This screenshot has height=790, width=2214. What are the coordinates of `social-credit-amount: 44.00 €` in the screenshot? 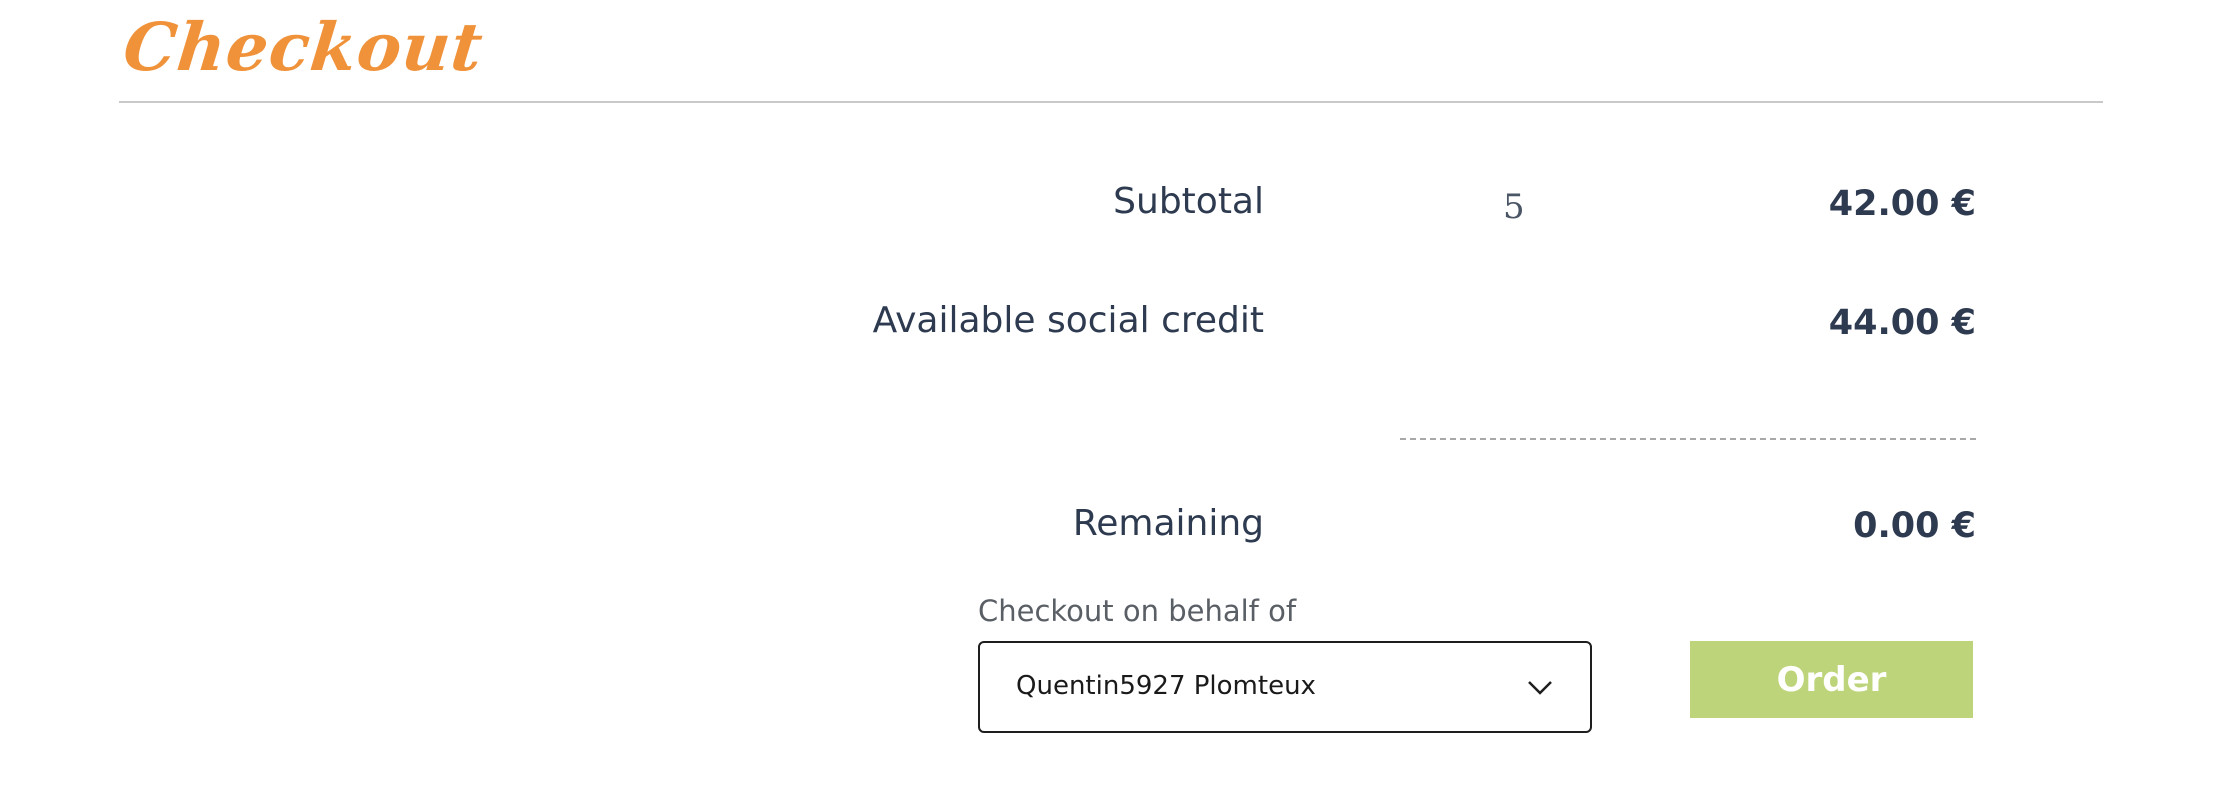 It's located at (1902, 323).